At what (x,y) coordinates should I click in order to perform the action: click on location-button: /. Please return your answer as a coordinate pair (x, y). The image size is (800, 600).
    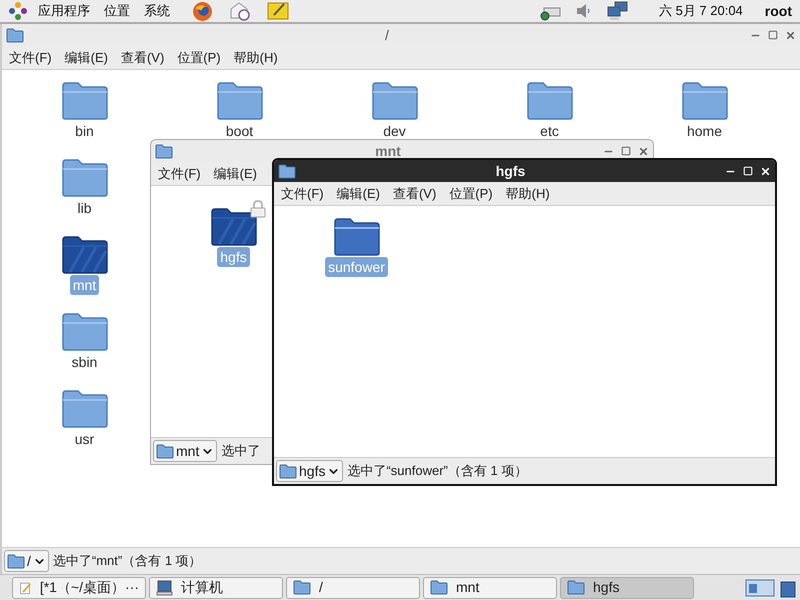
    Looking at the image, I should click on (26, 561).